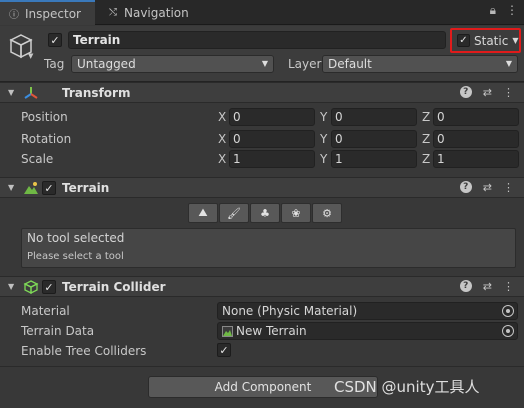 This screenshot has height=408, width=524. I want to click on tab-bar: ⓘ Inspector ⤭ Navigation 🔒︎ ⋮, so click(262, 12).